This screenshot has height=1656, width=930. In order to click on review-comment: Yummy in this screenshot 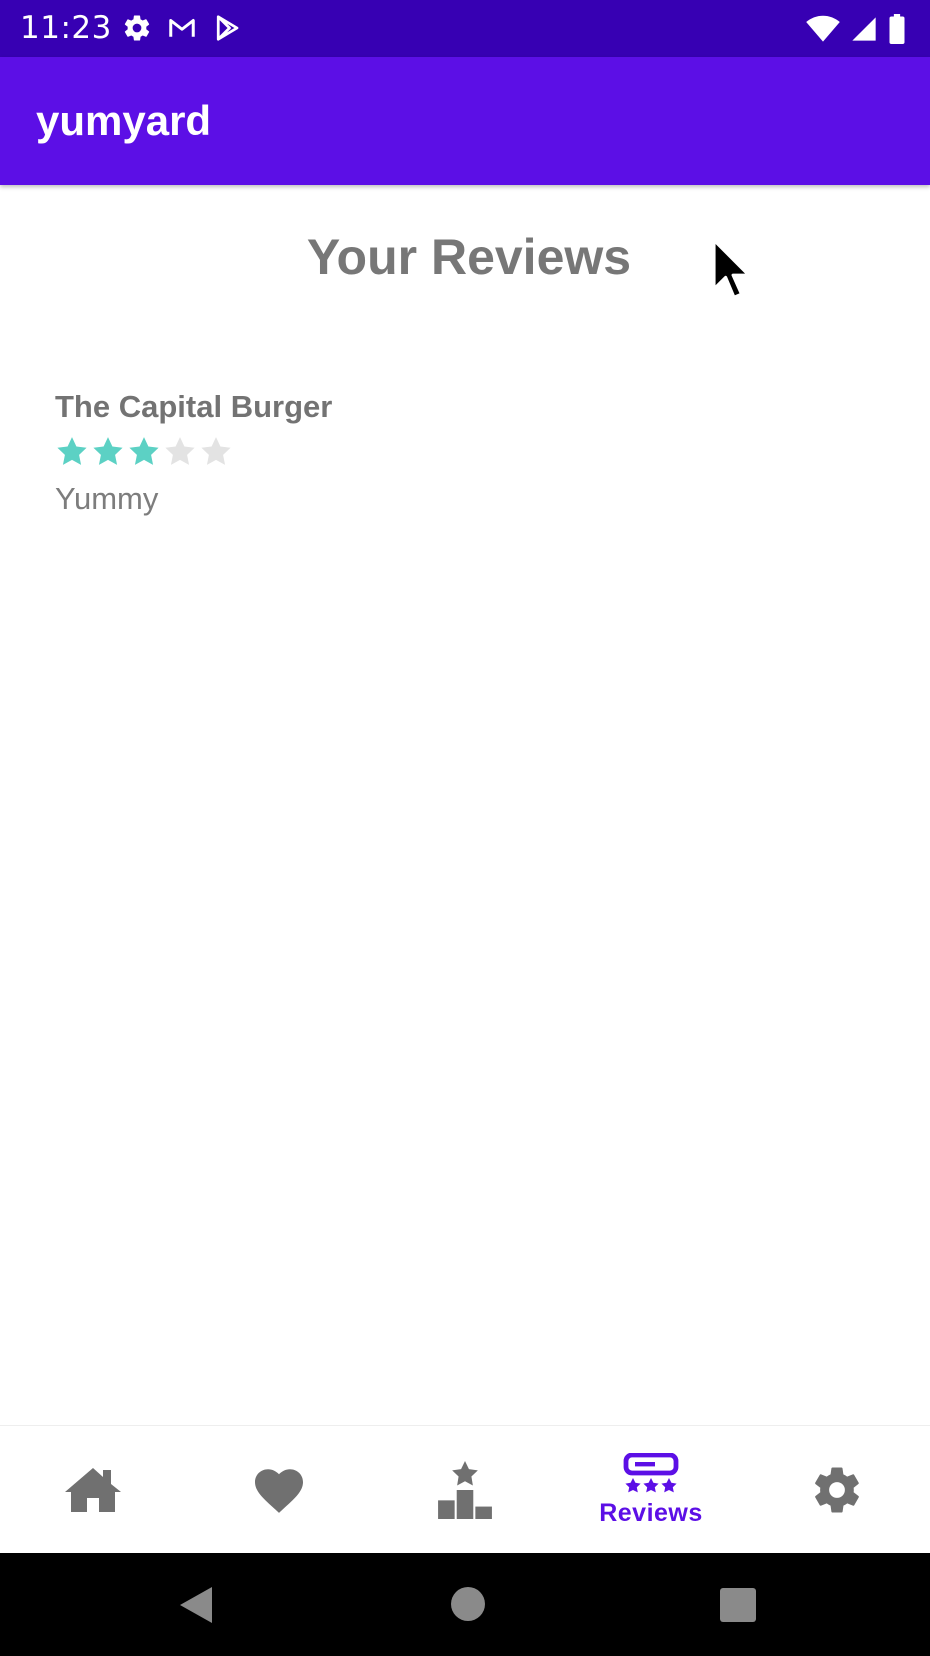, I will do `click(107, 498)`.